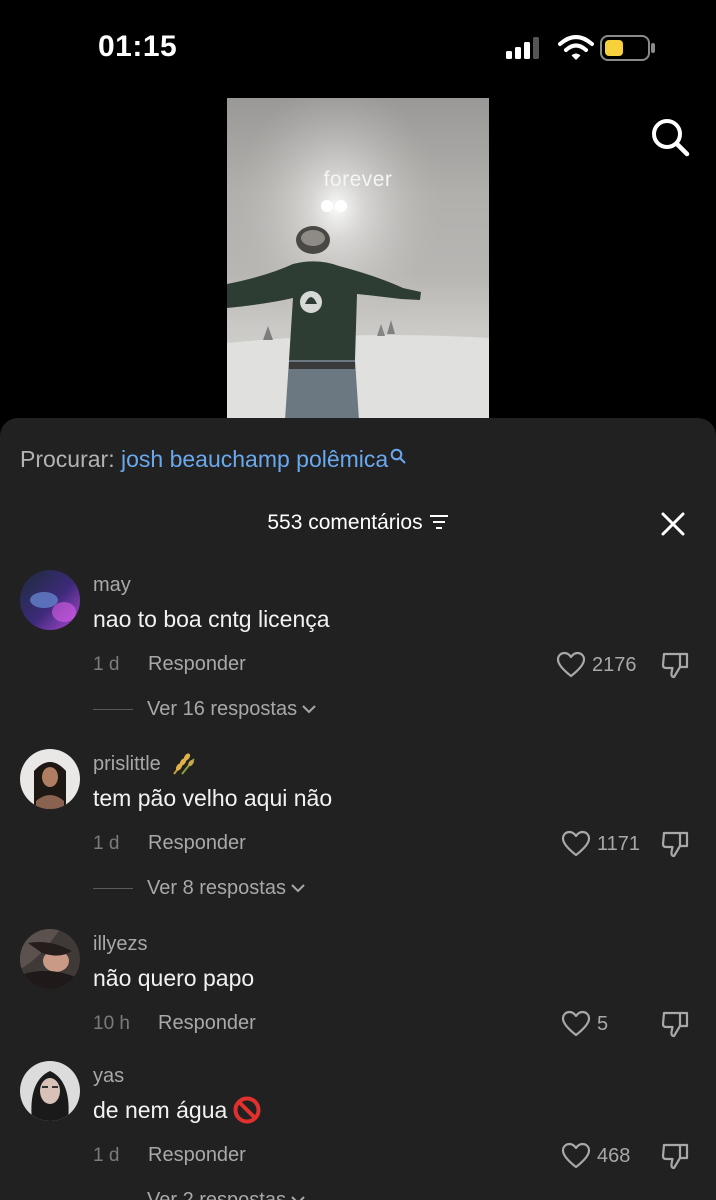 The image size is (716, 1200). What do you see at coordinates (670, 137) in the screenshot?
I see `search-icon` at bounding box center [670, 137].